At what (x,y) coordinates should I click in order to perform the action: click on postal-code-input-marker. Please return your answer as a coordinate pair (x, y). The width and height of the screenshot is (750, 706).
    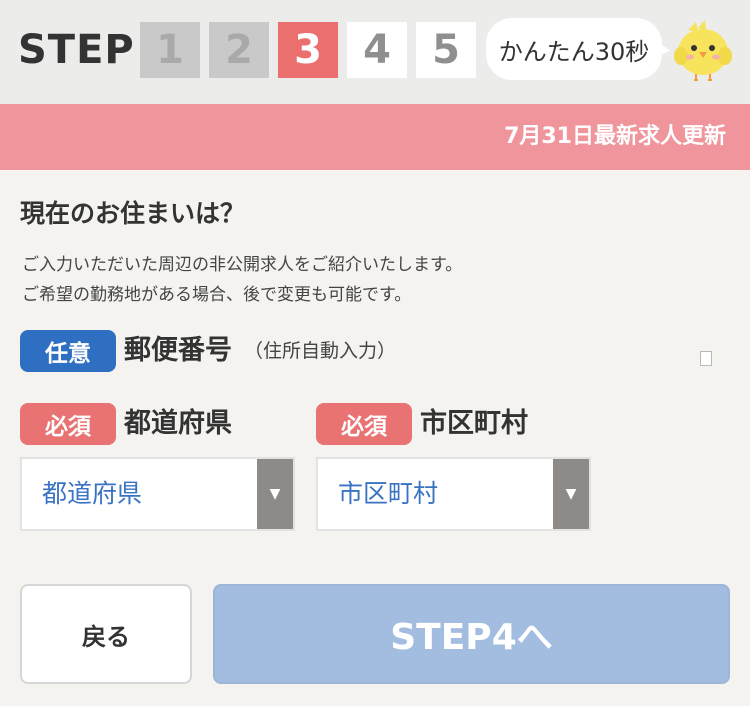
    Looking at the image, I should click on (706, 358).